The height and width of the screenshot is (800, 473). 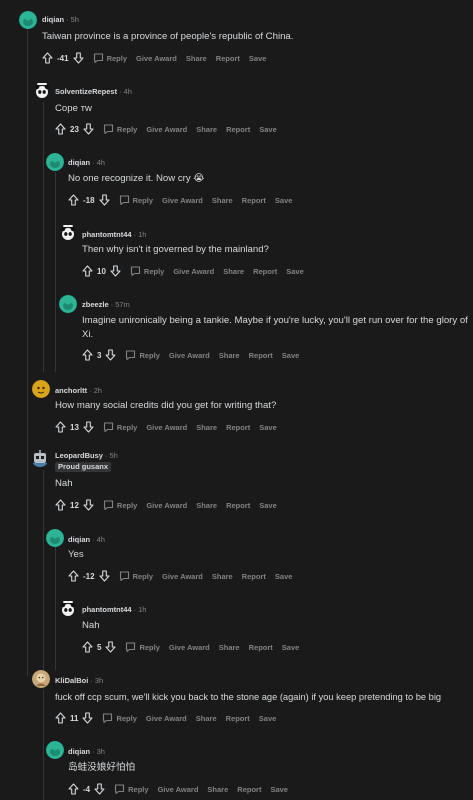 I want to click on comment-time: 57m, so click(x=122, y=304).